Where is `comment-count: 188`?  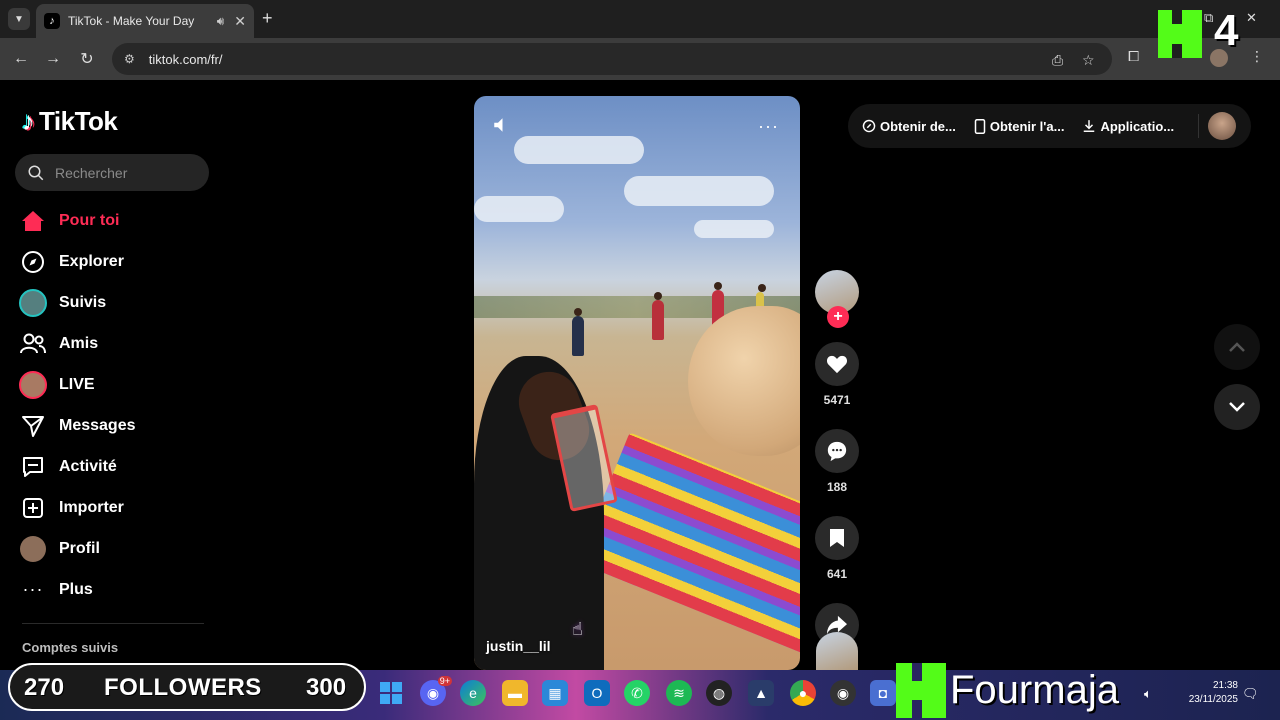 comment-count: 188 is located at coordinates (837, 487).